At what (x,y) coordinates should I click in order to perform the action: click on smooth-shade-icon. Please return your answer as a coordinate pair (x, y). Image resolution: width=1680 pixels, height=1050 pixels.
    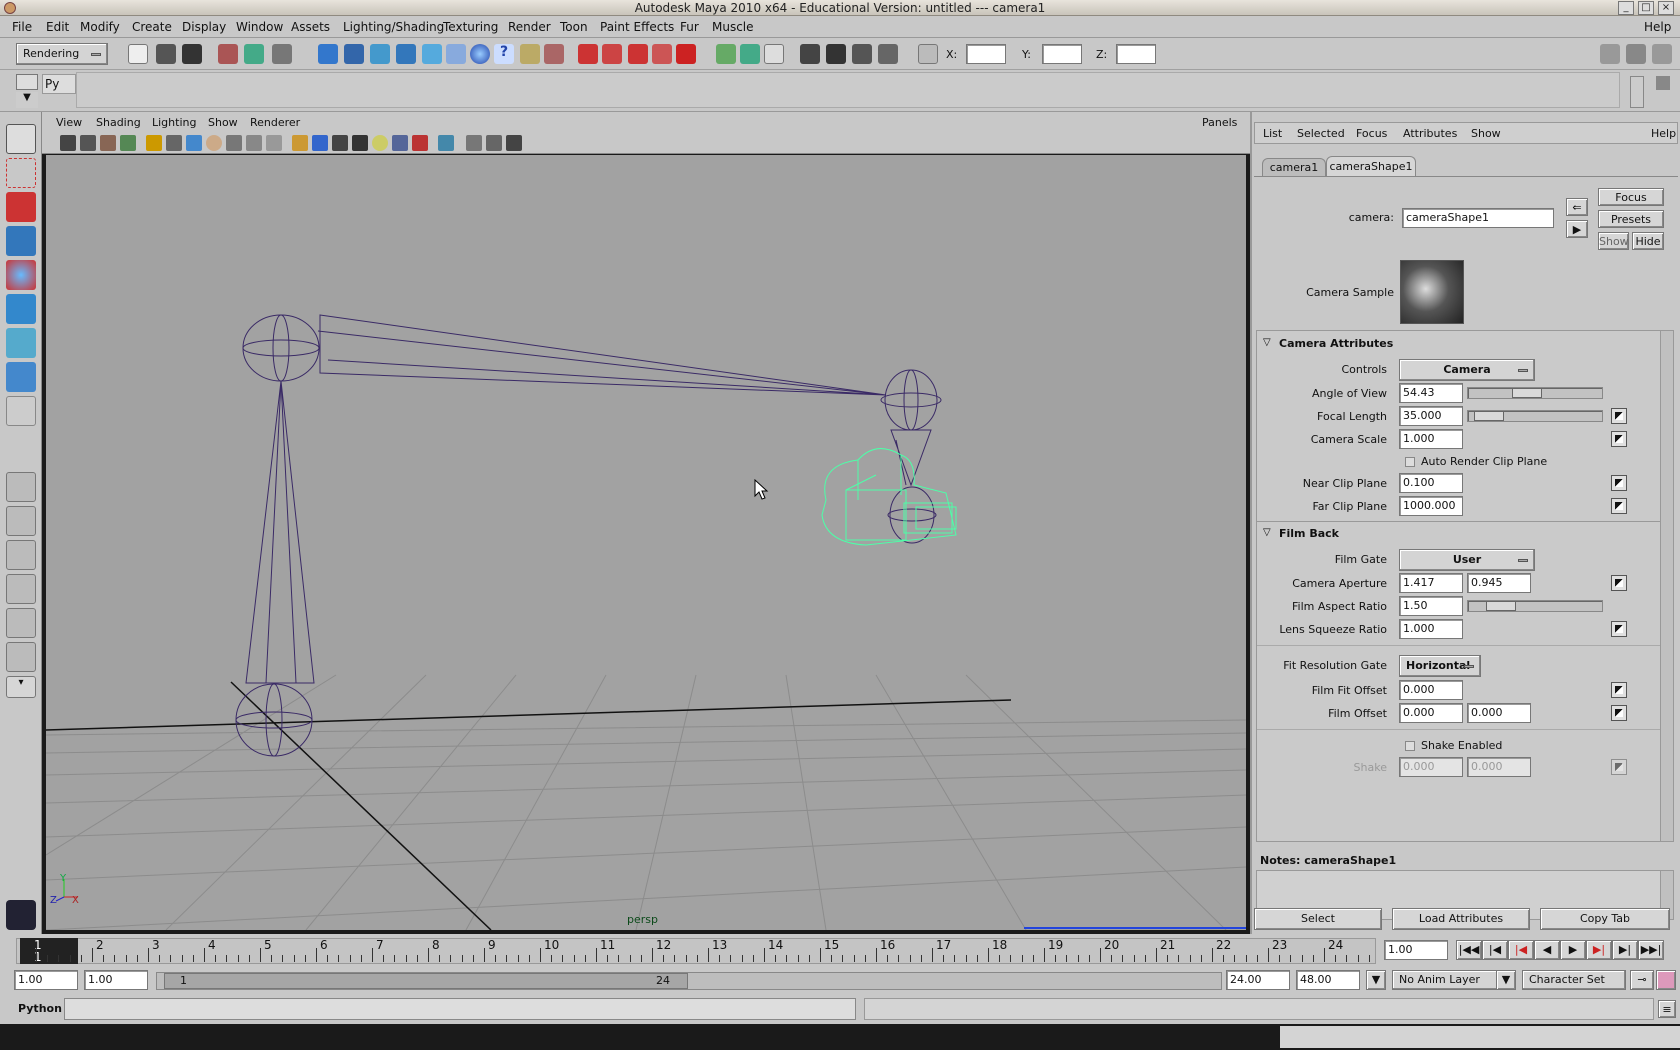
    Looking at the image, I should click on (320, 143).